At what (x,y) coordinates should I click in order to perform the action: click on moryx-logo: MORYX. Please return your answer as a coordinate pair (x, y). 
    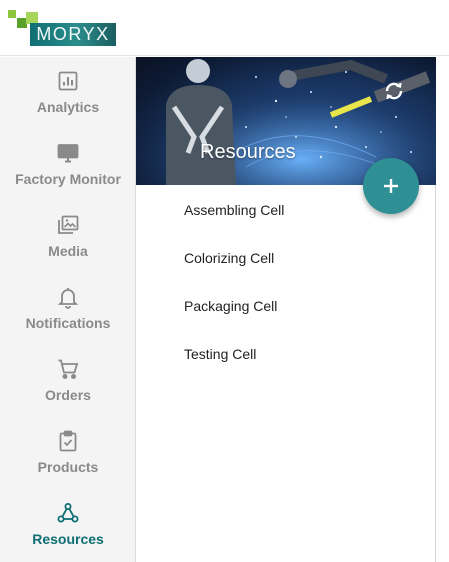
    Looking at the image, I should click on (62, 29).